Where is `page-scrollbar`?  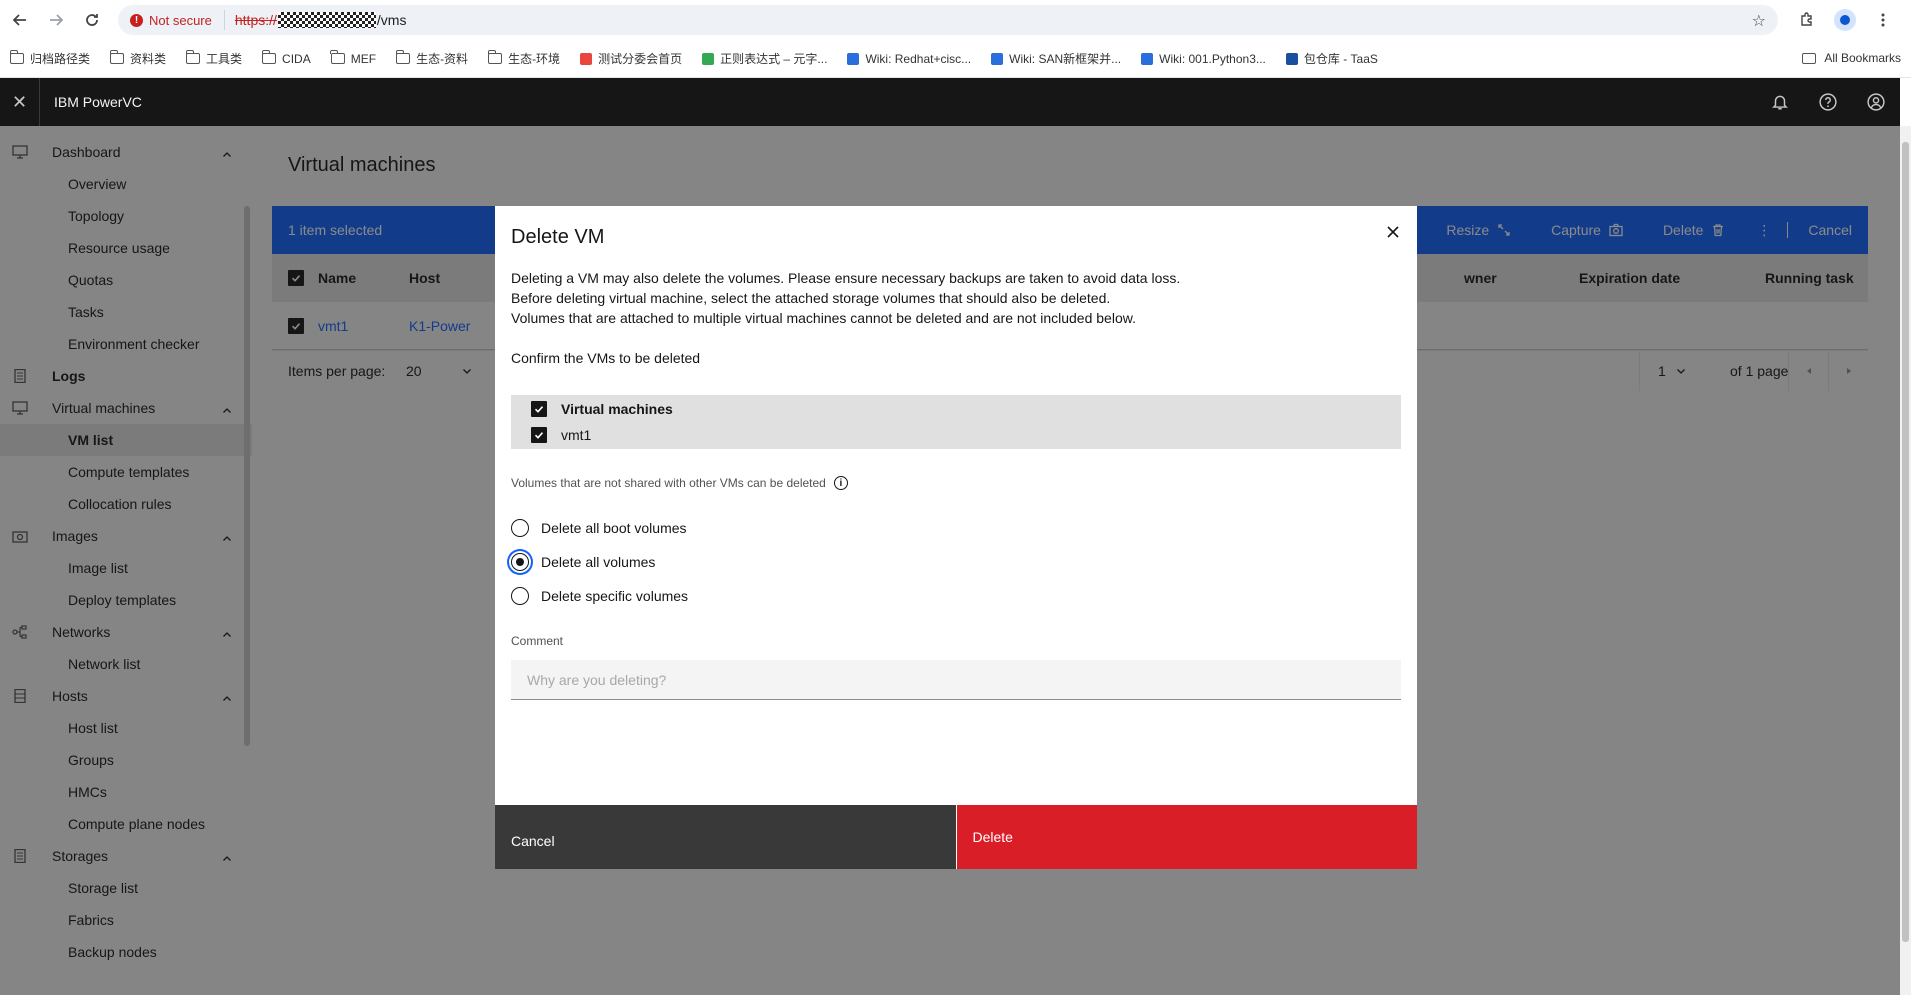 page-scrollbar is located at coordinates (1905, 560).